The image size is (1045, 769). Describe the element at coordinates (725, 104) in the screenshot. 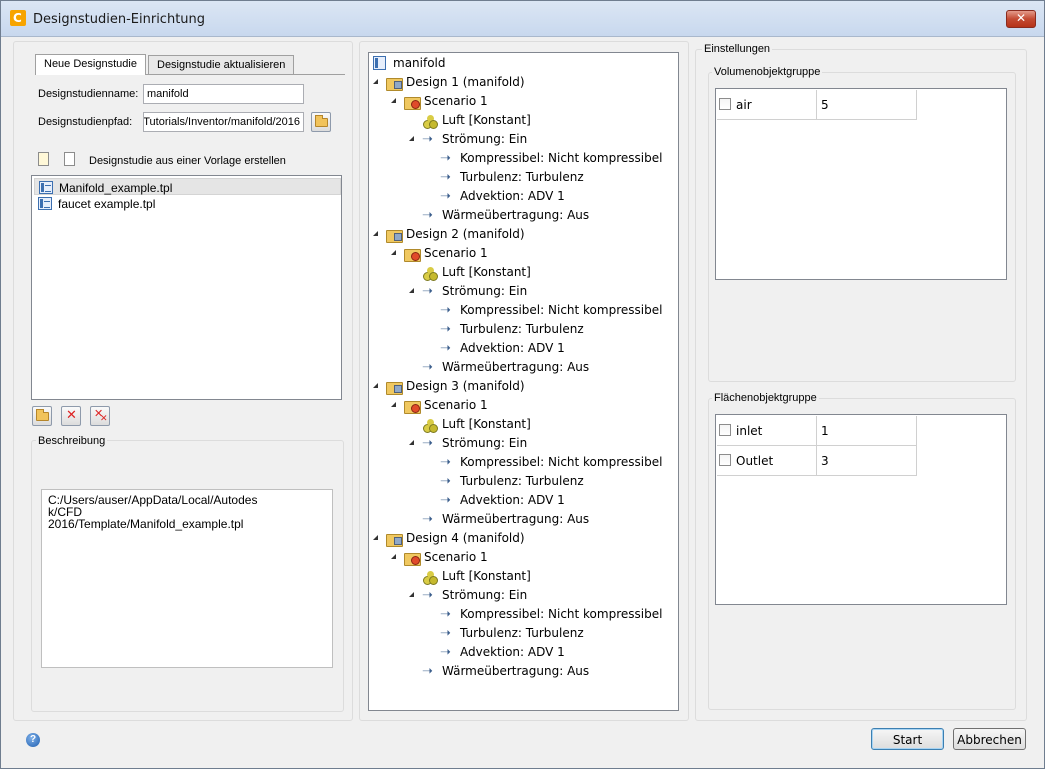

I see `air-checkbox` at that location.